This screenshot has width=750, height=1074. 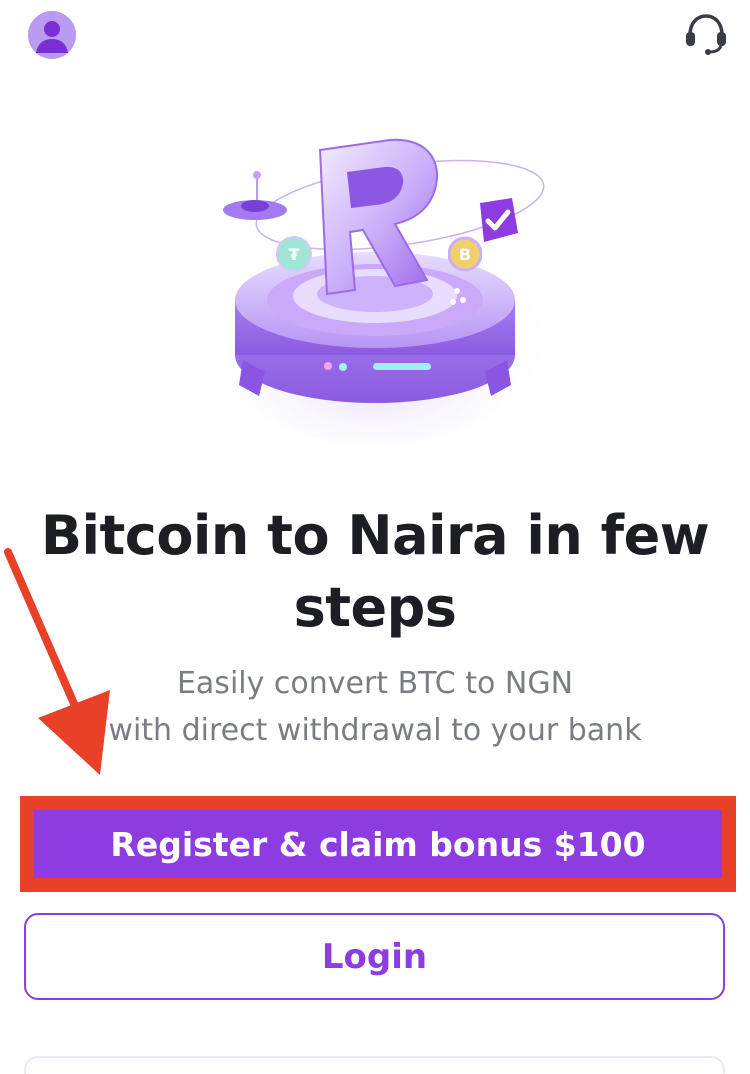 I want to click on checkmark-badge-icon, so click(x=499, y=220).